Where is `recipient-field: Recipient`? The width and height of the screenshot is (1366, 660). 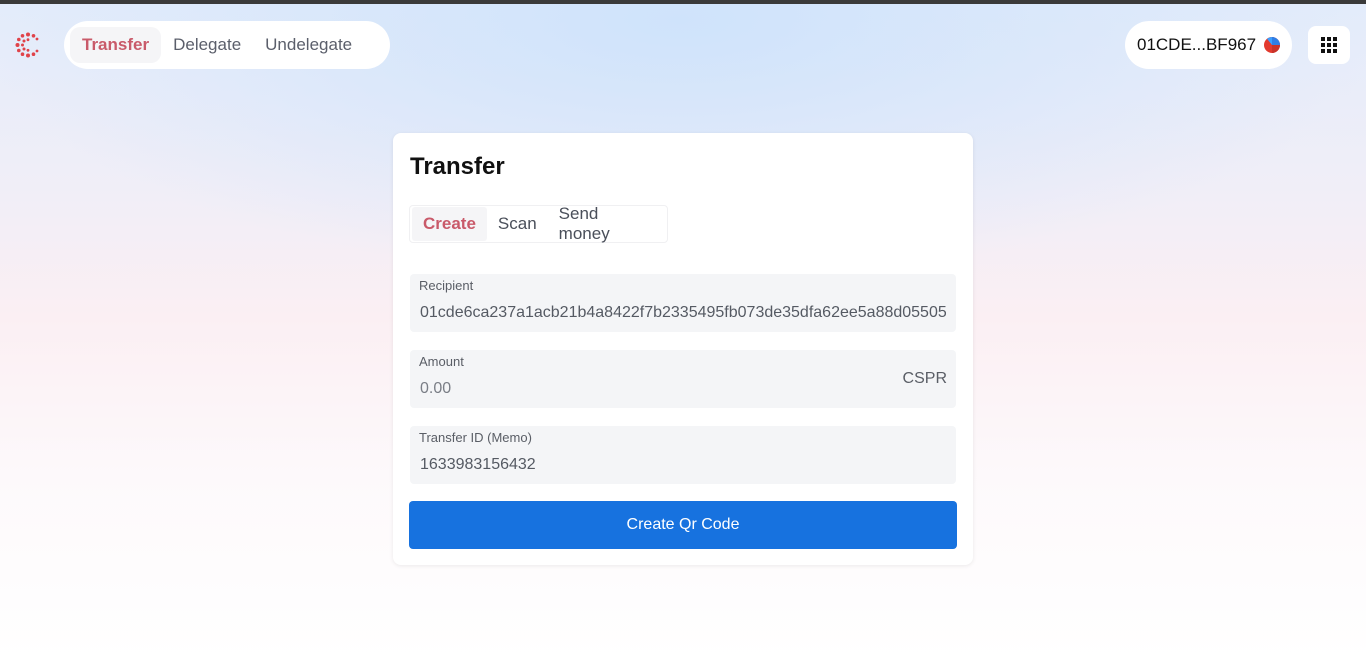 recipient-field: Recipient is located at coordinates (683, 303).